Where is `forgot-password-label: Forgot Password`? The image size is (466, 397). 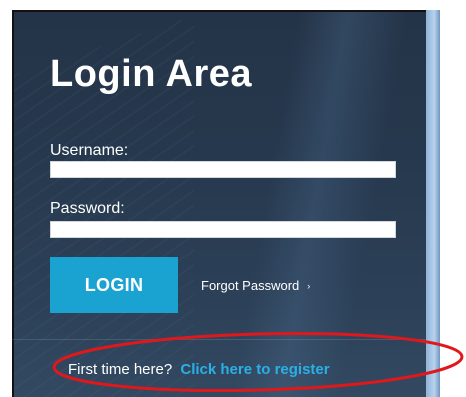 forgot-password-label: Forgot Password is located at coordinates (250, 285).